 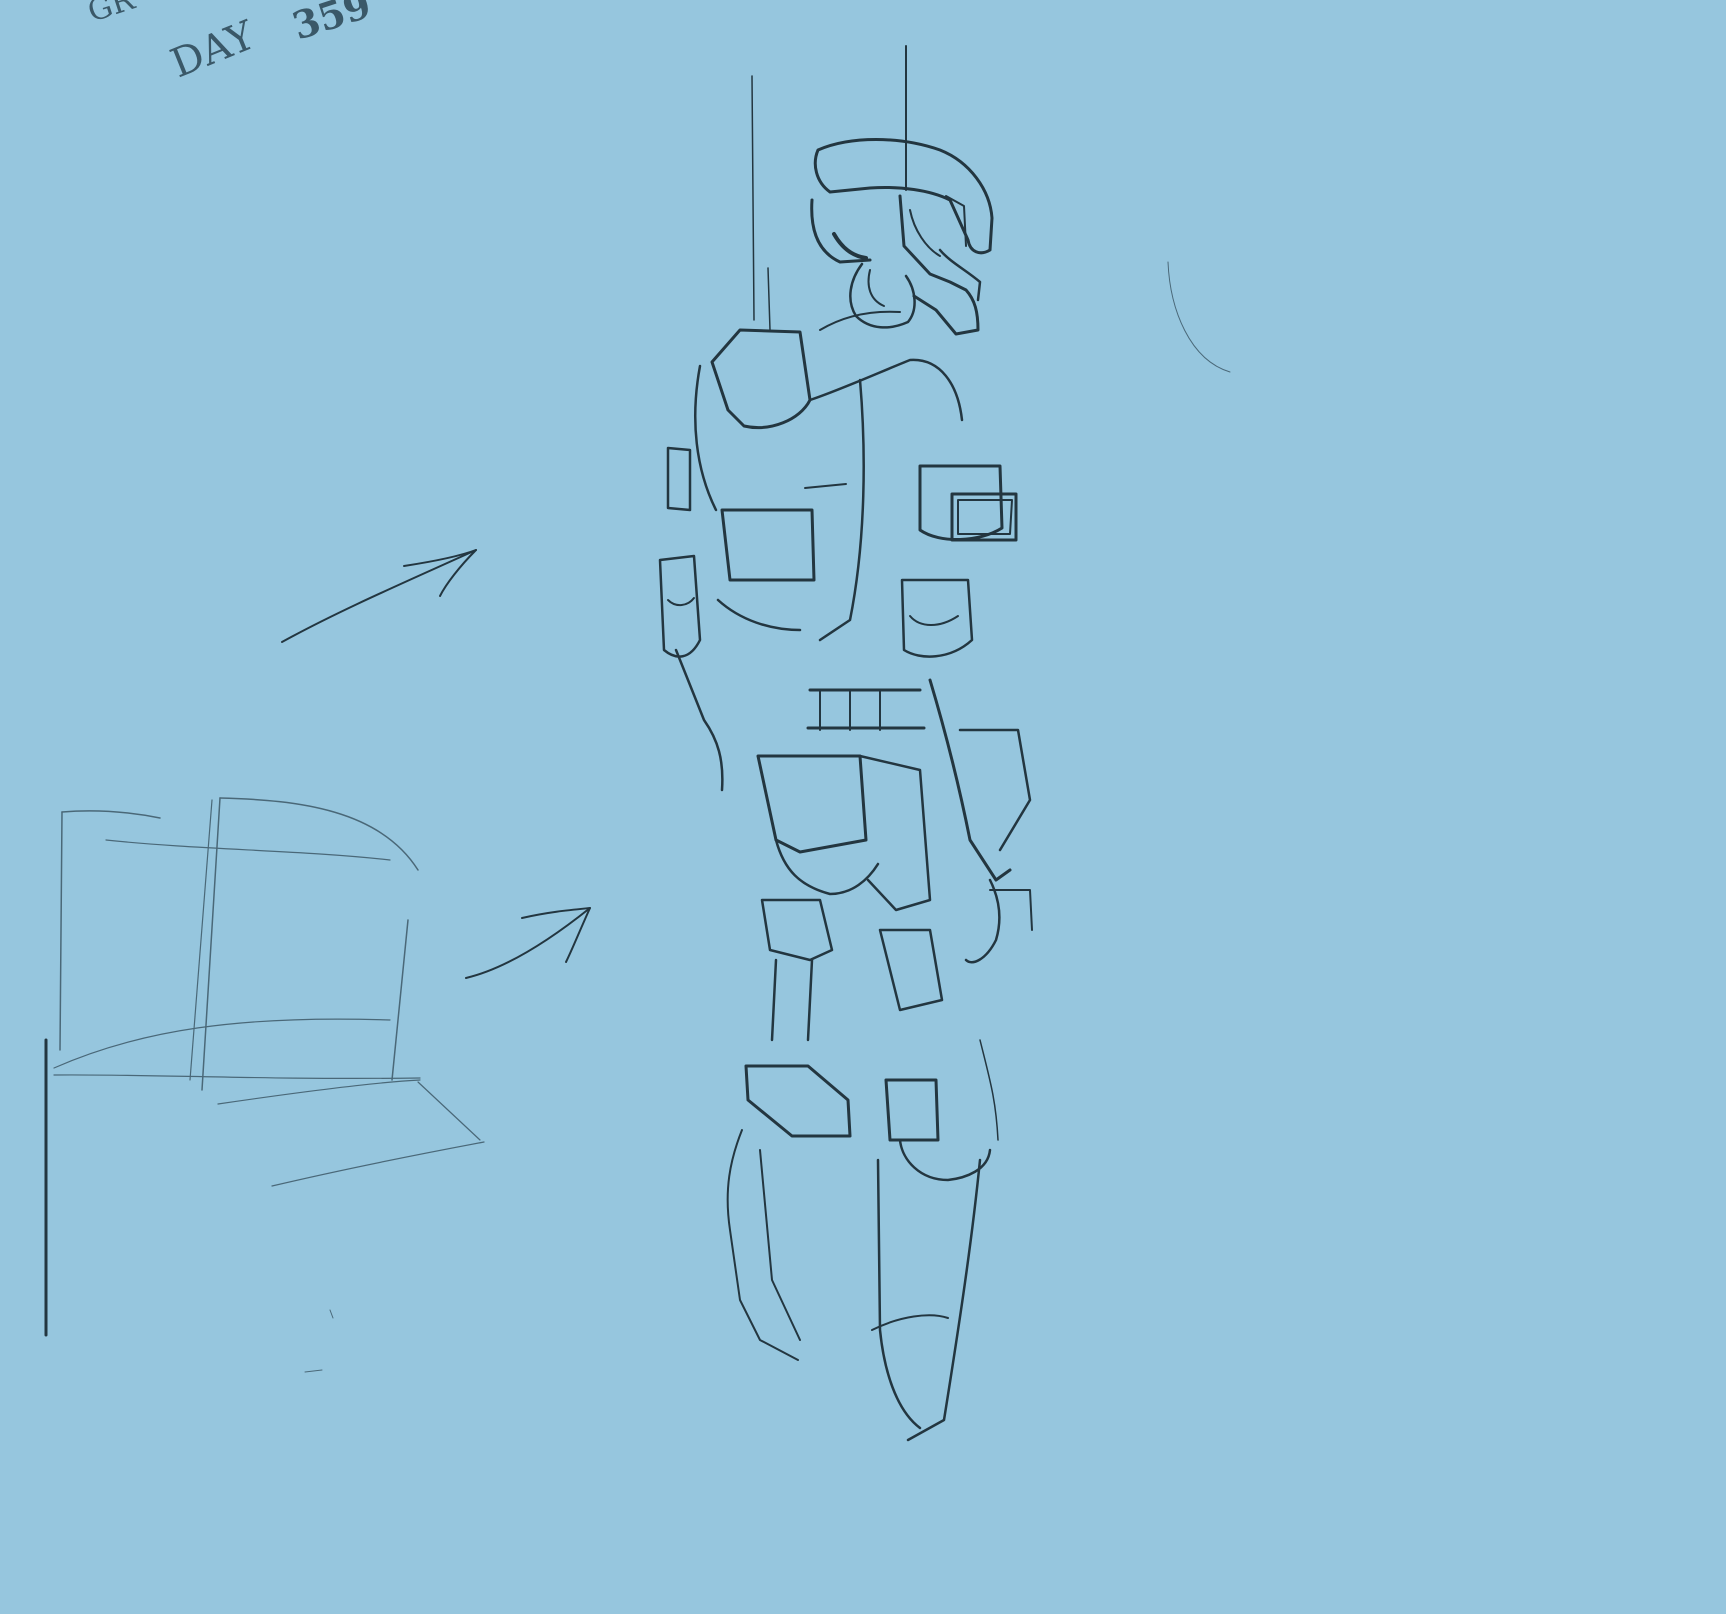 What do you see at coordinates (264, 1085) in the screenshot?
I see `left-box-sketch` at bounding box center [264, 1085].